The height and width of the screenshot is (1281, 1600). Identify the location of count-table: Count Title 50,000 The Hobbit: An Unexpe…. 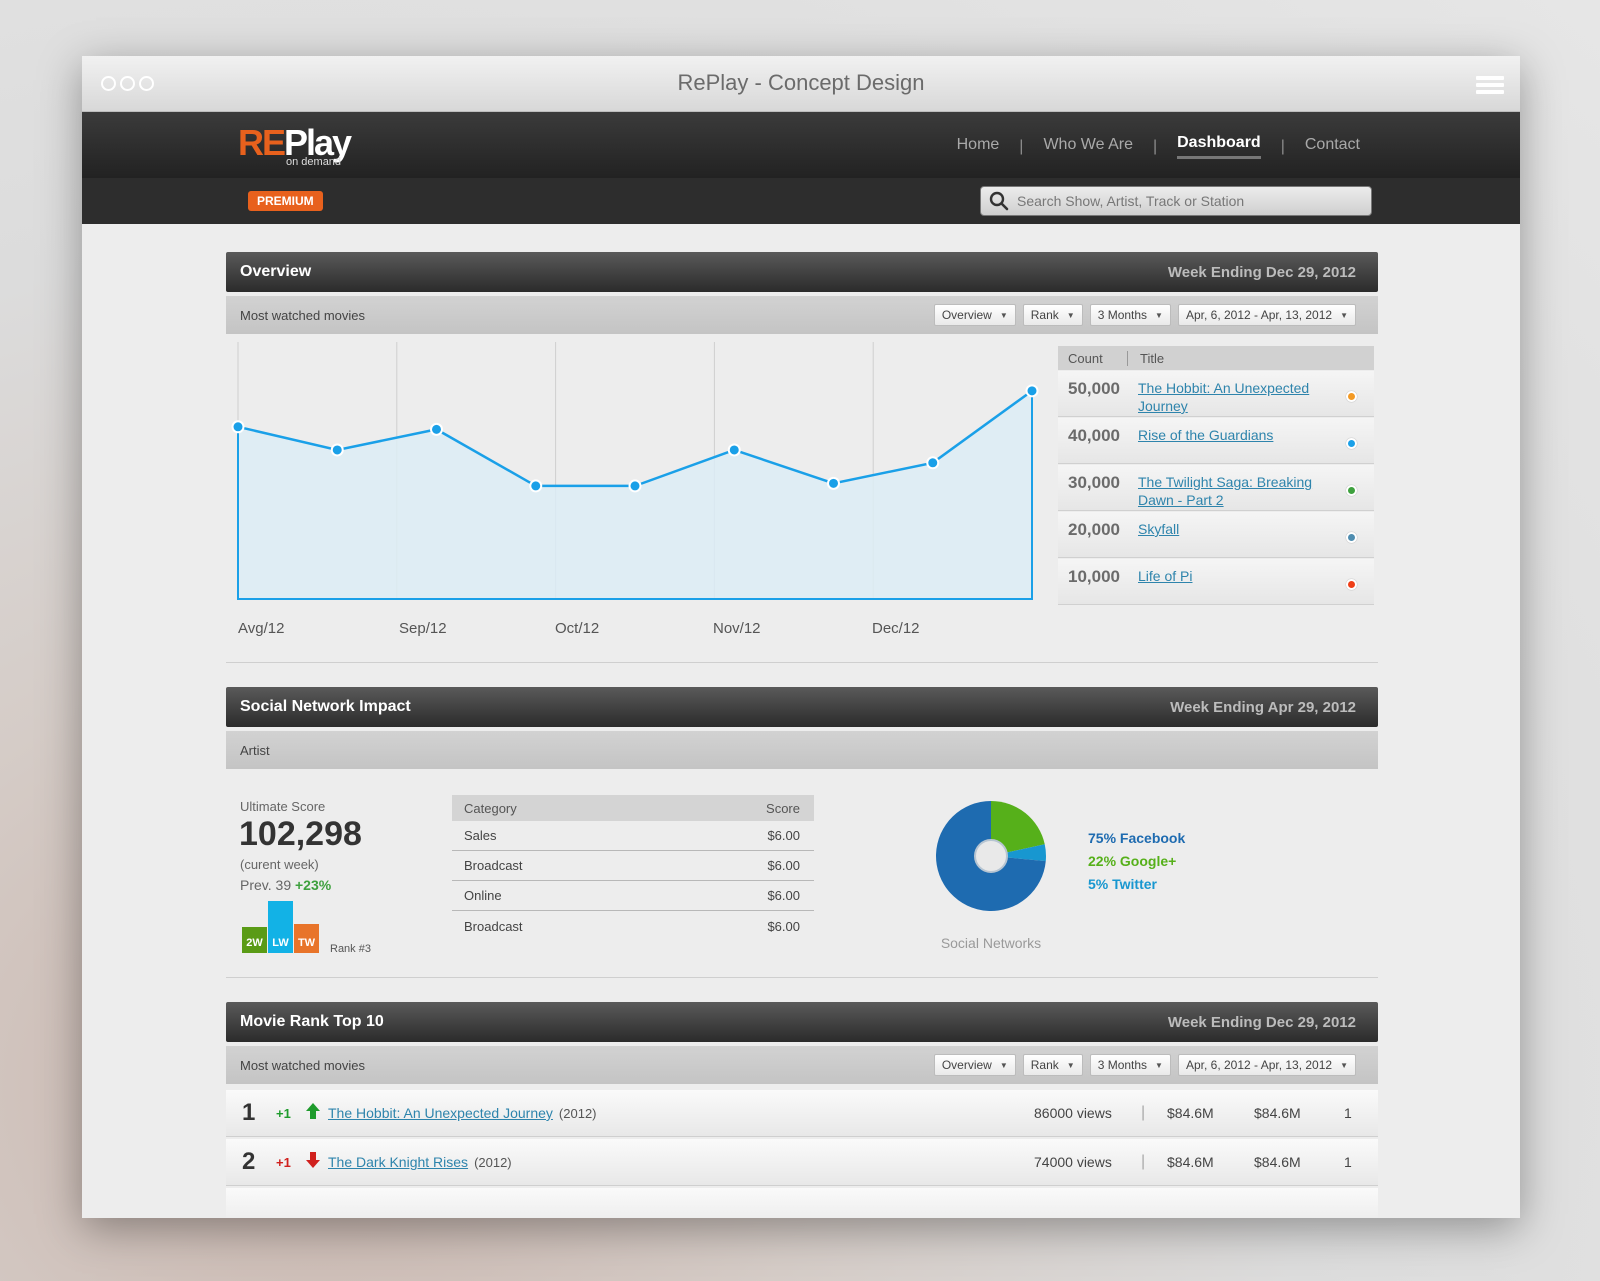
(1216, 475).